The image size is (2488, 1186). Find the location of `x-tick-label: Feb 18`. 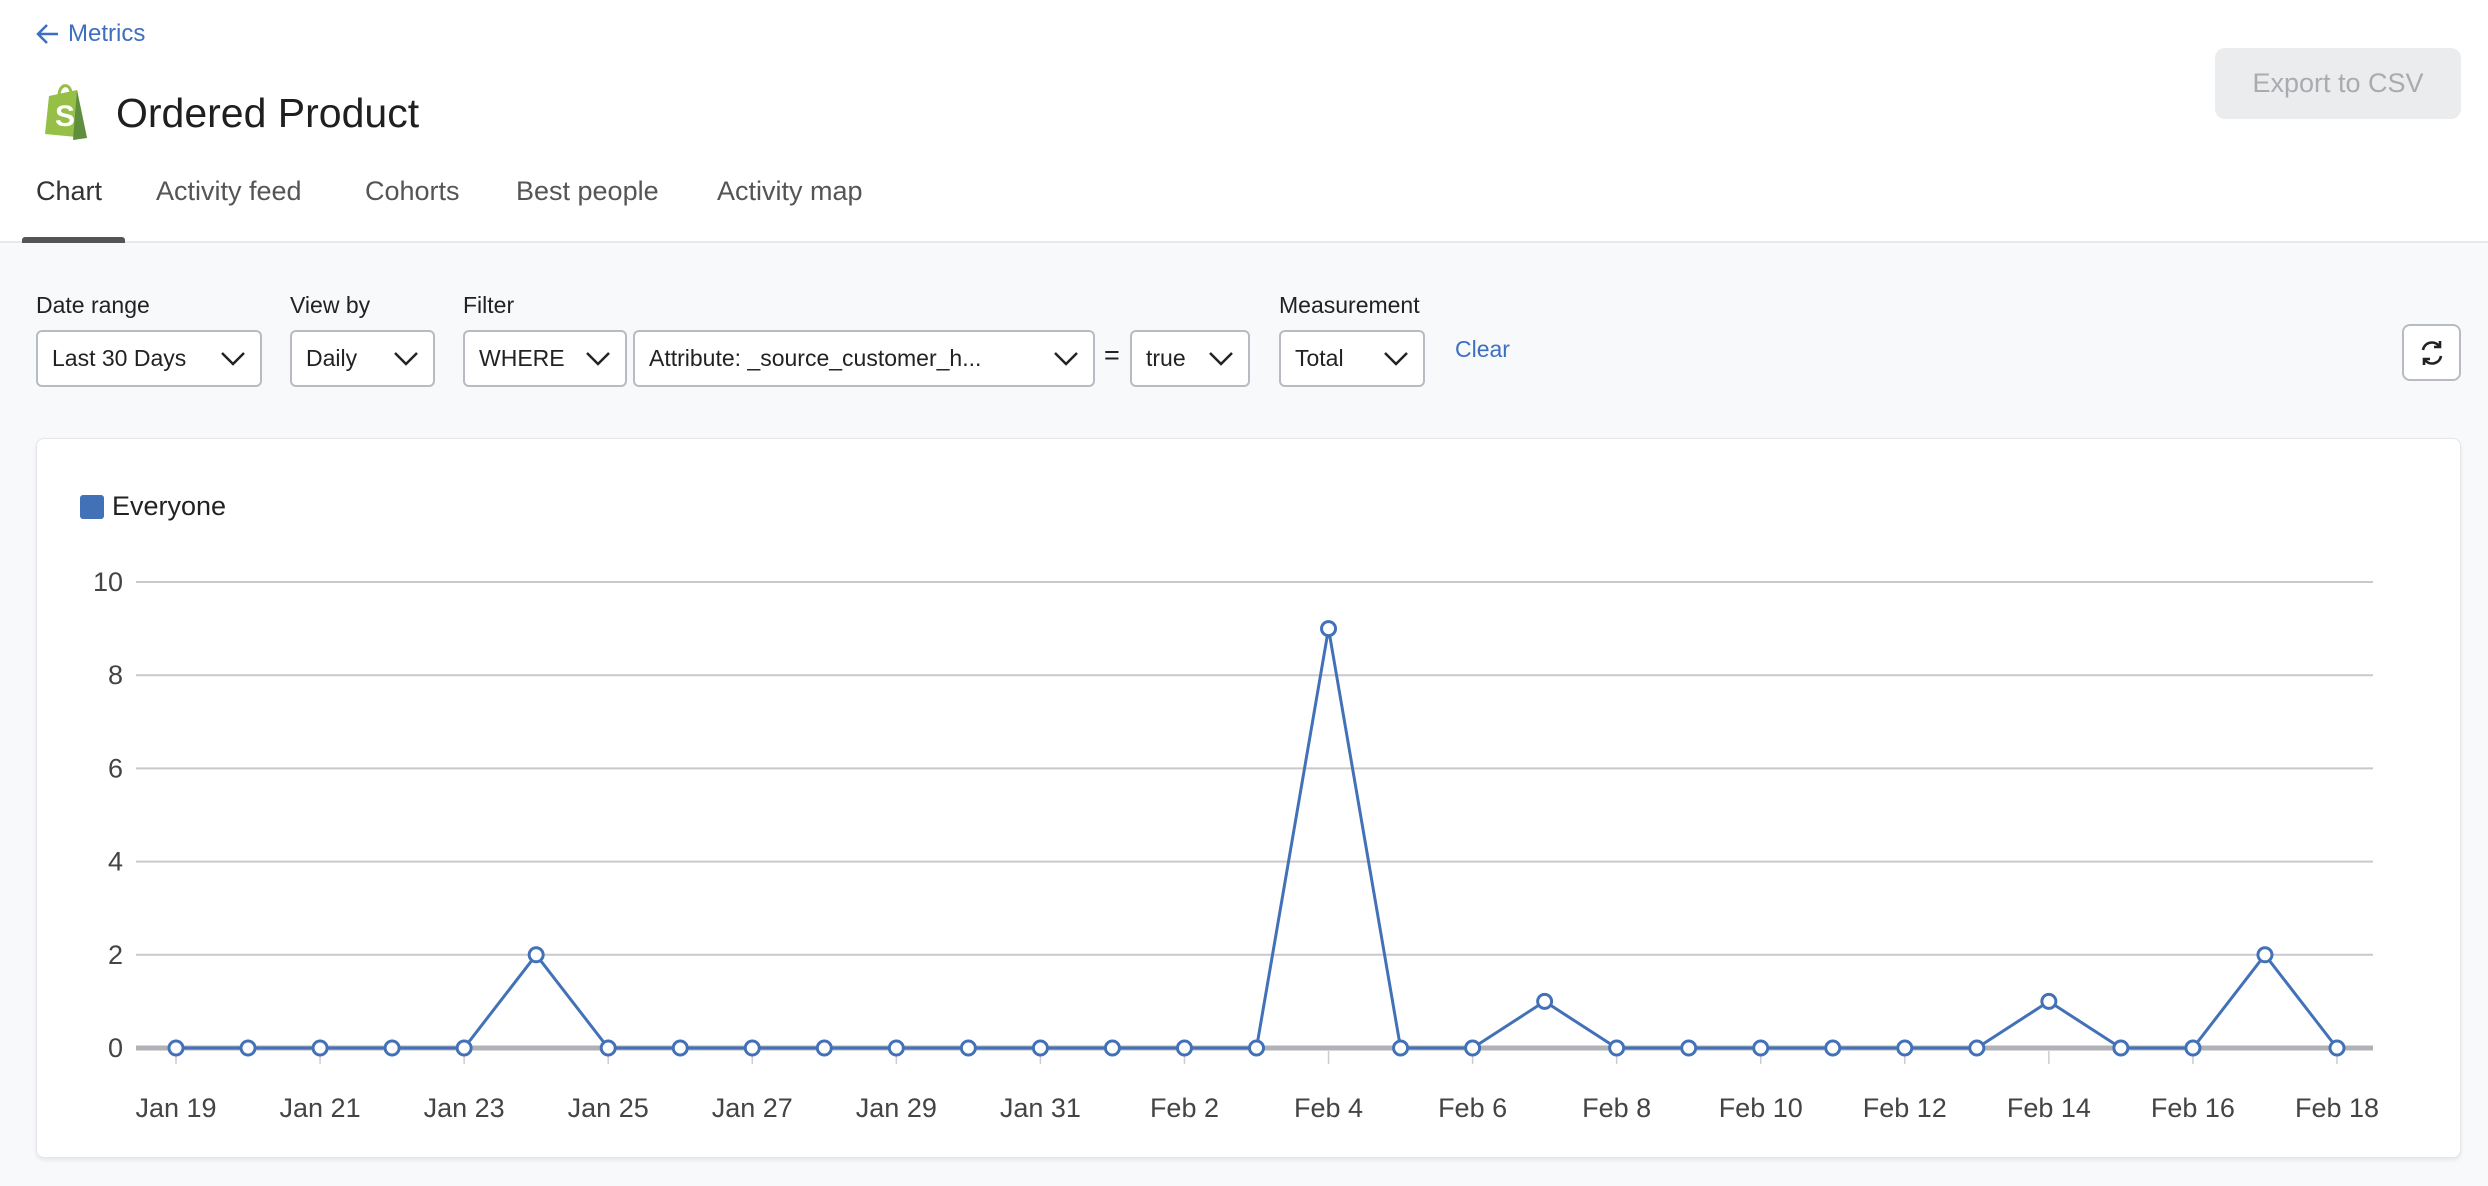

x-tick-label: Feb 18 is located at coordinates (2337, 1108).